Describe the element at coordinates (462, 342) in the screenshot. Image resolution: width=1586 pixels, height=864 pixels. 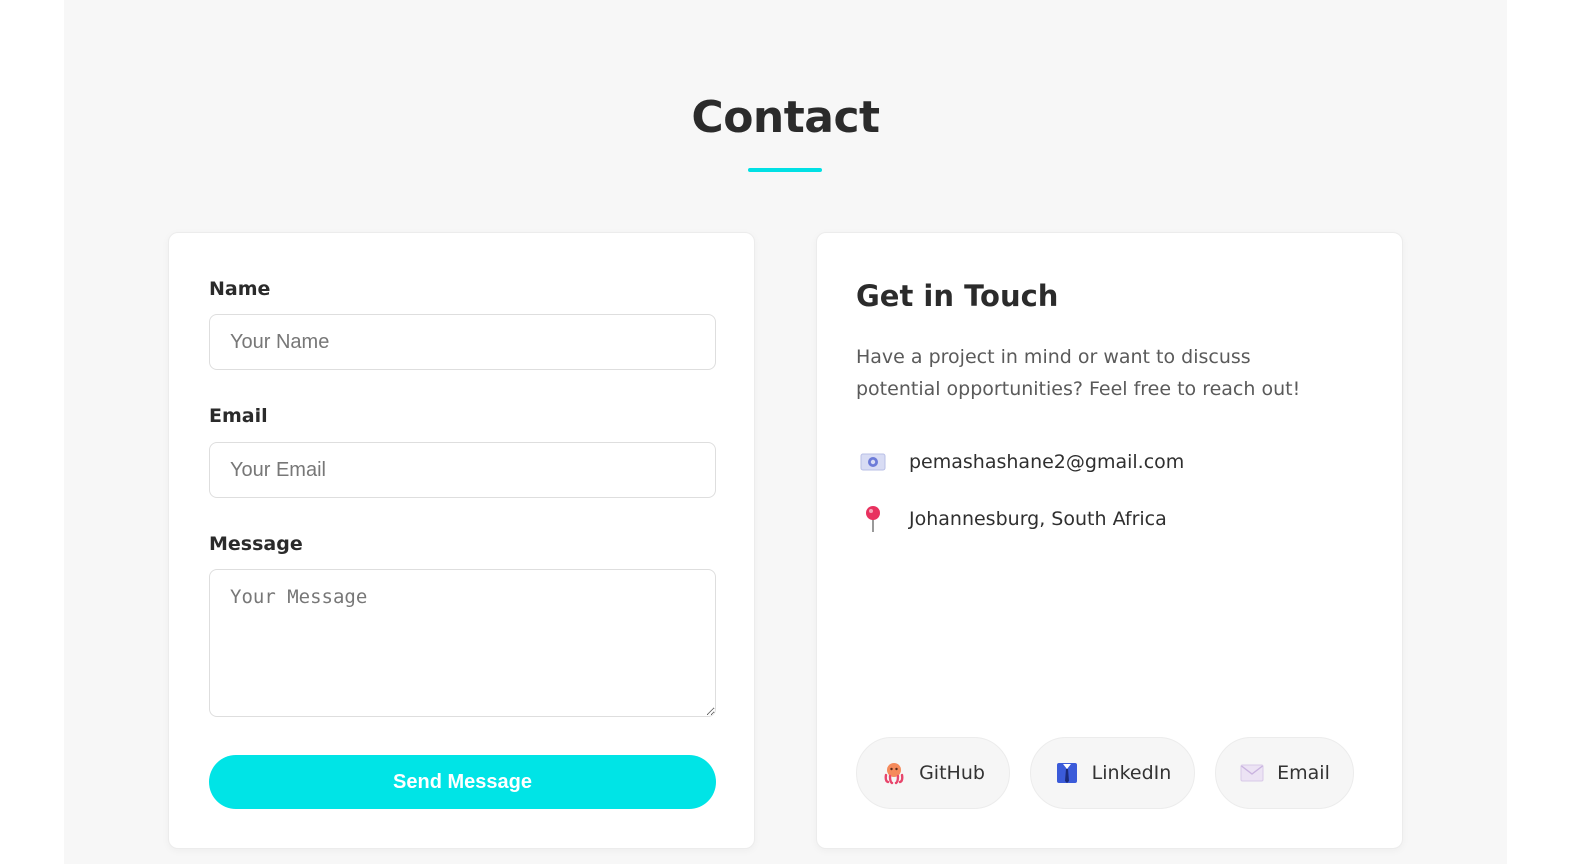
I see `name-input` at that location.